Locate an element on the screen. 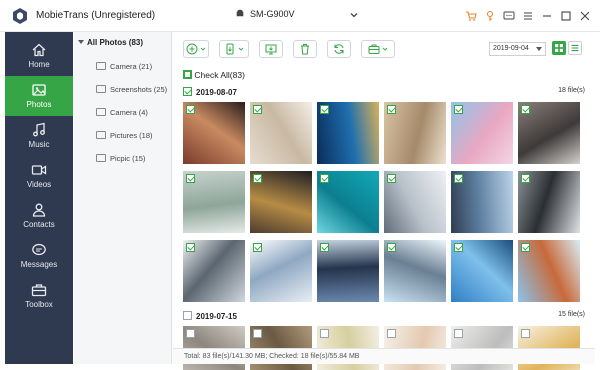 Image resolution: width=600 pixels, height=370 pixels. album-item: Screenshots (25) is located at coordinates (131, 89).